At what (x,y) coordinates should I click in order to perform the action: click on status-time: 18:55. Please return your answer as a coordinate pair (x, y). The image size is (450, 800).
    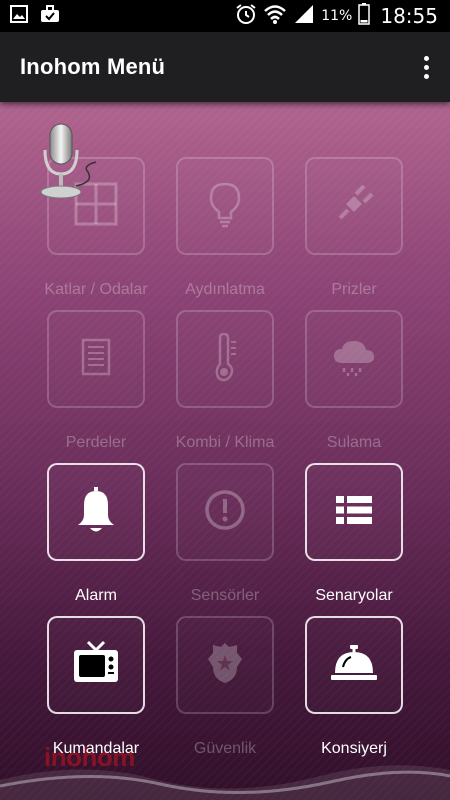
    Looking at the image, I should click on (409, 16).